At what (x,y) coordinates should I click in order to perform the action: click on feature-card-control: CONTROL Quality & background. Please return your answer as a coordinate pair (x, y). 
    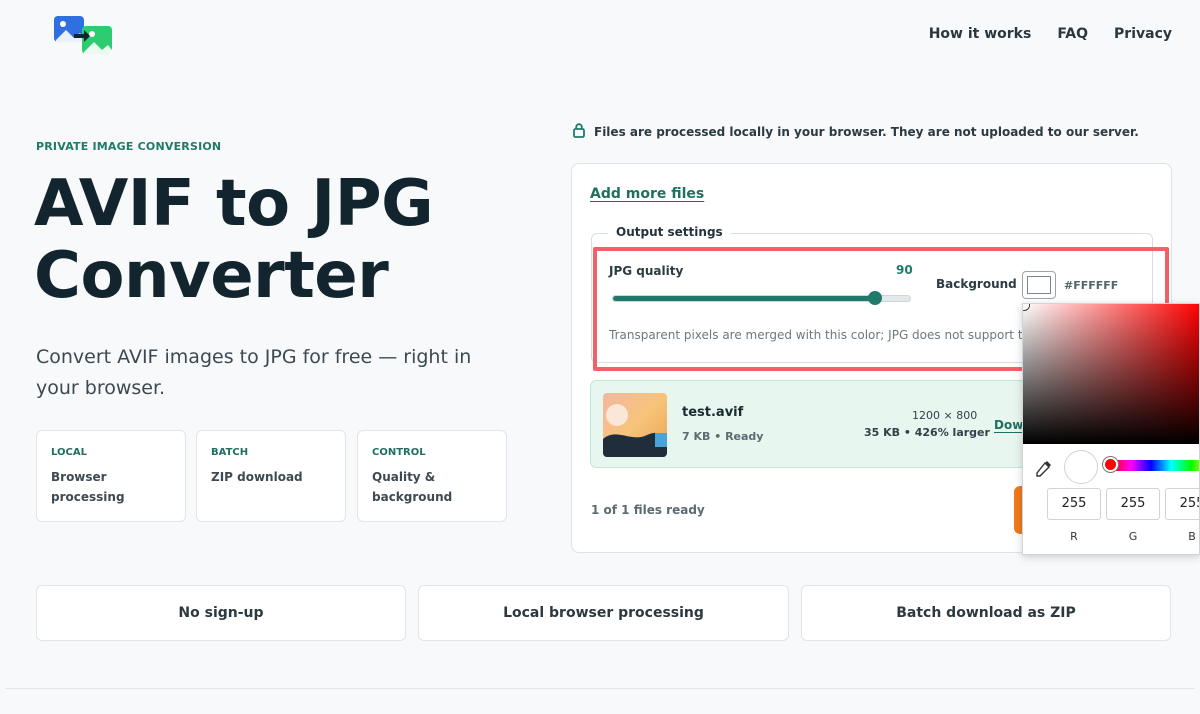
    Looking at the image, I should click on (432, 476).